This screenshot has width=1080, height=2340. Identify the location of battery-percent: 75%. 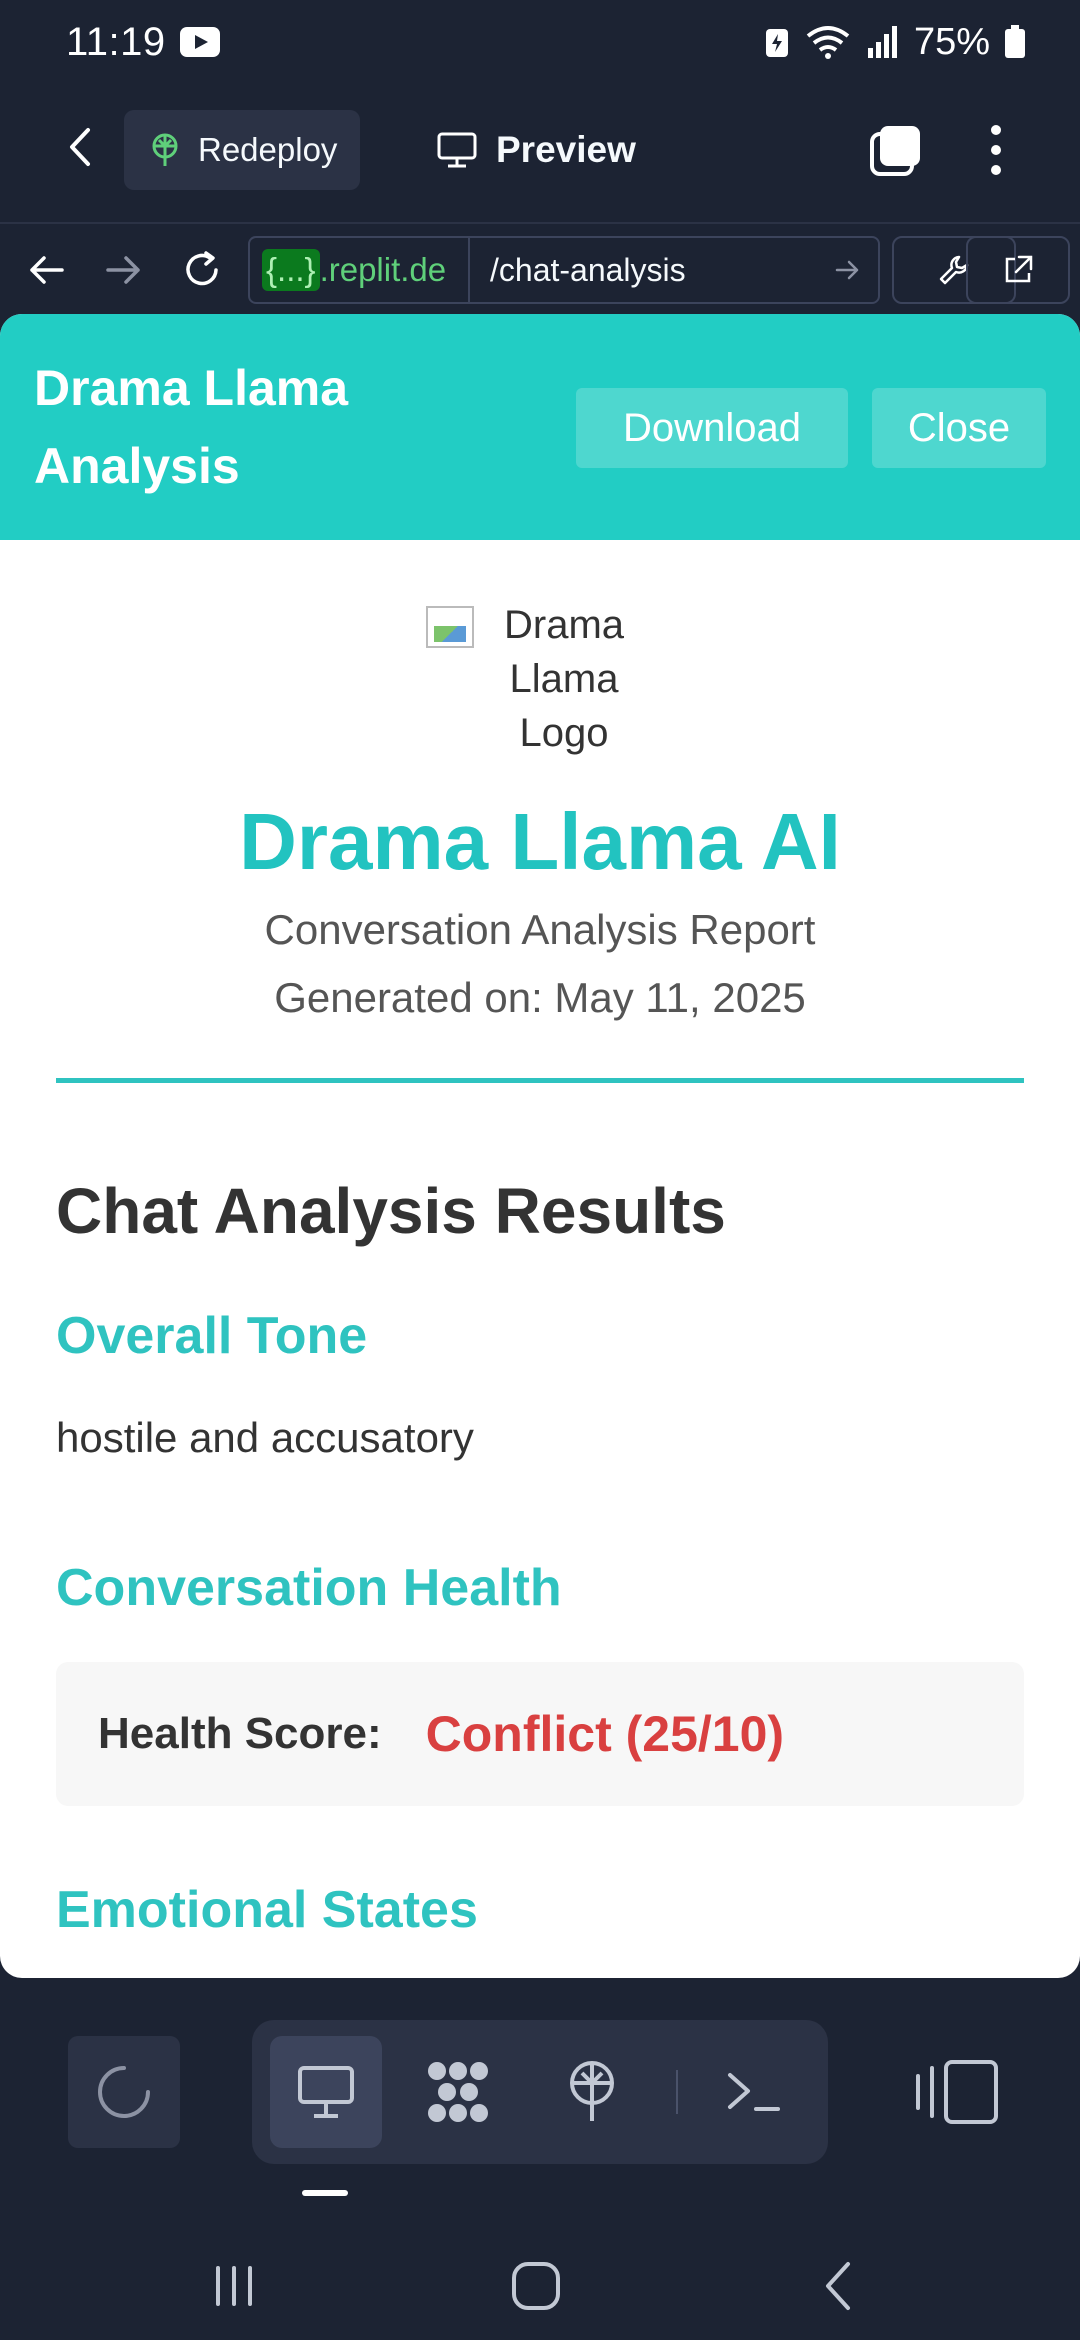
(951, 41).